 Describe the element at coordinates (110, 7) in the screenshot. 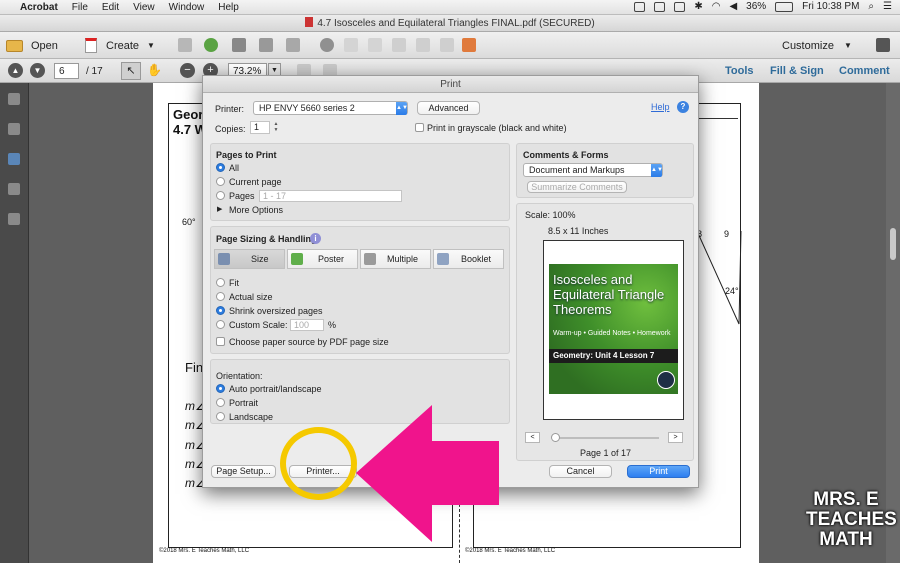

I see `menu-edit: Edit` at that location.